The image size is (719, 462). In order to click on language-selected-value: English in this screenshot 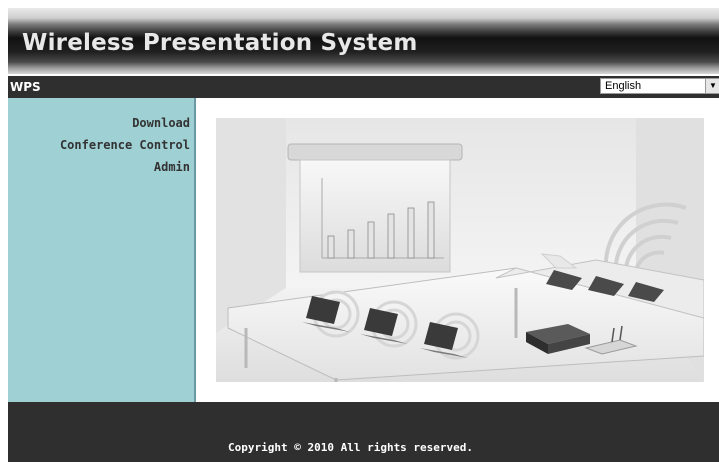, I will do `click(623, 86)`.